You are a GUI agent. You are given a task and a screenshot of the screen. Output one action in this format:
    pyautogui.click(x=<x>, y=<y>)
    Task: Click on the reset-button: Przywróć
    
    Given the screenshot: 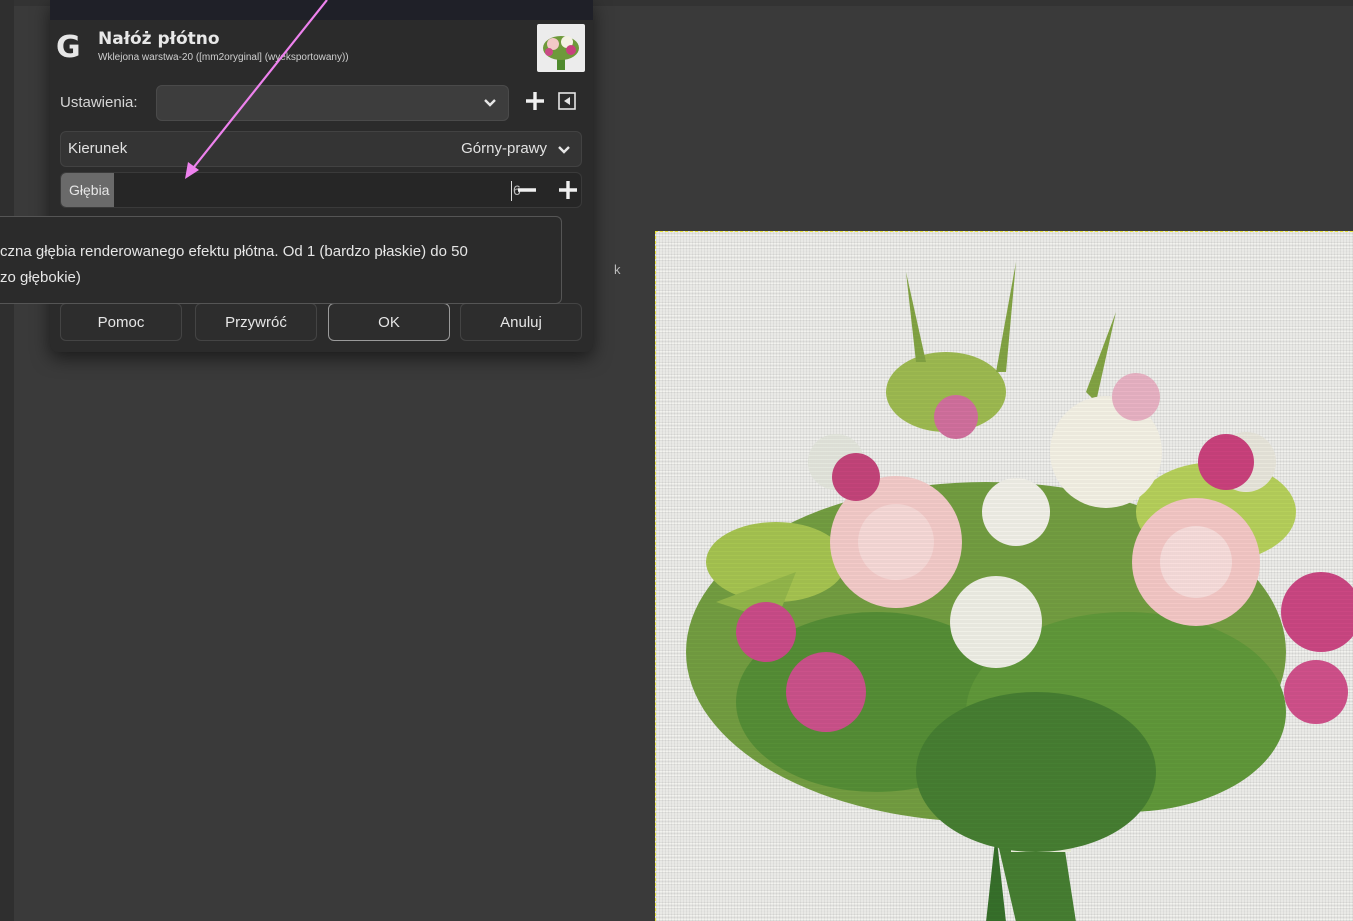 What is the action you would take?
    pyautogui.click(x=256, y=322)
    